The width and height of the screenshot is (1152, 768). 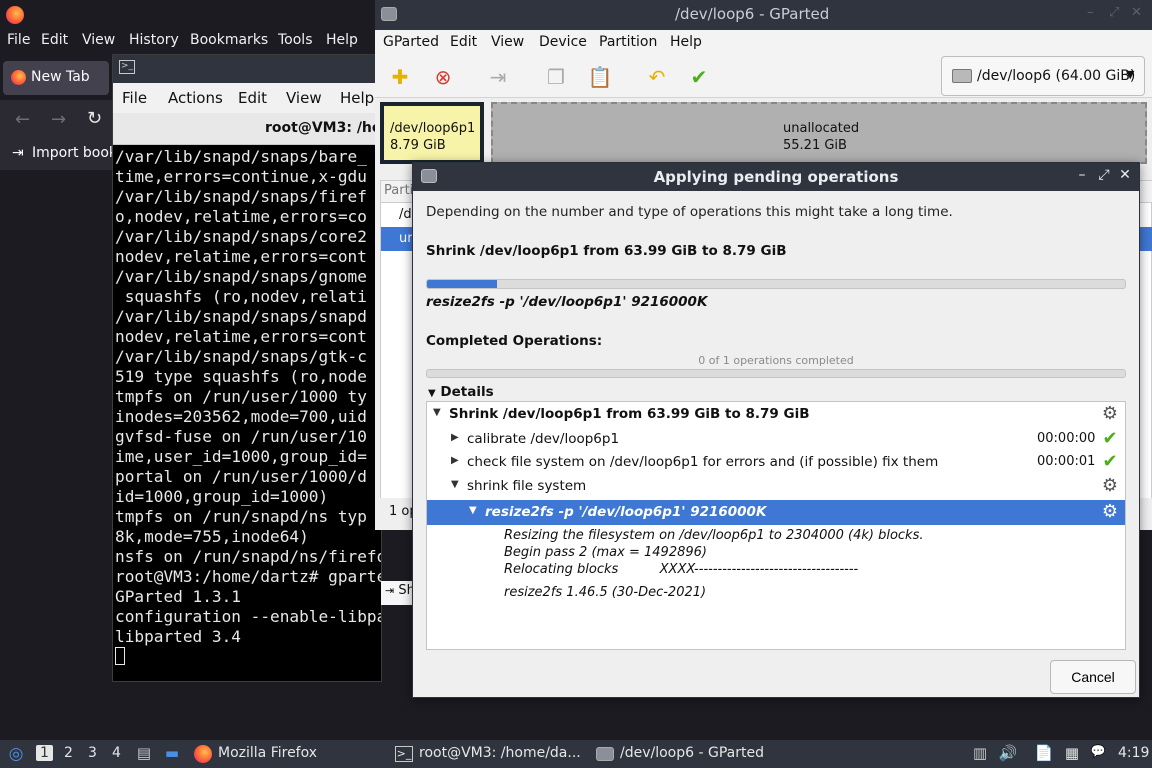 I want to click on workspace-2: 2, so click(x=68, y=753).